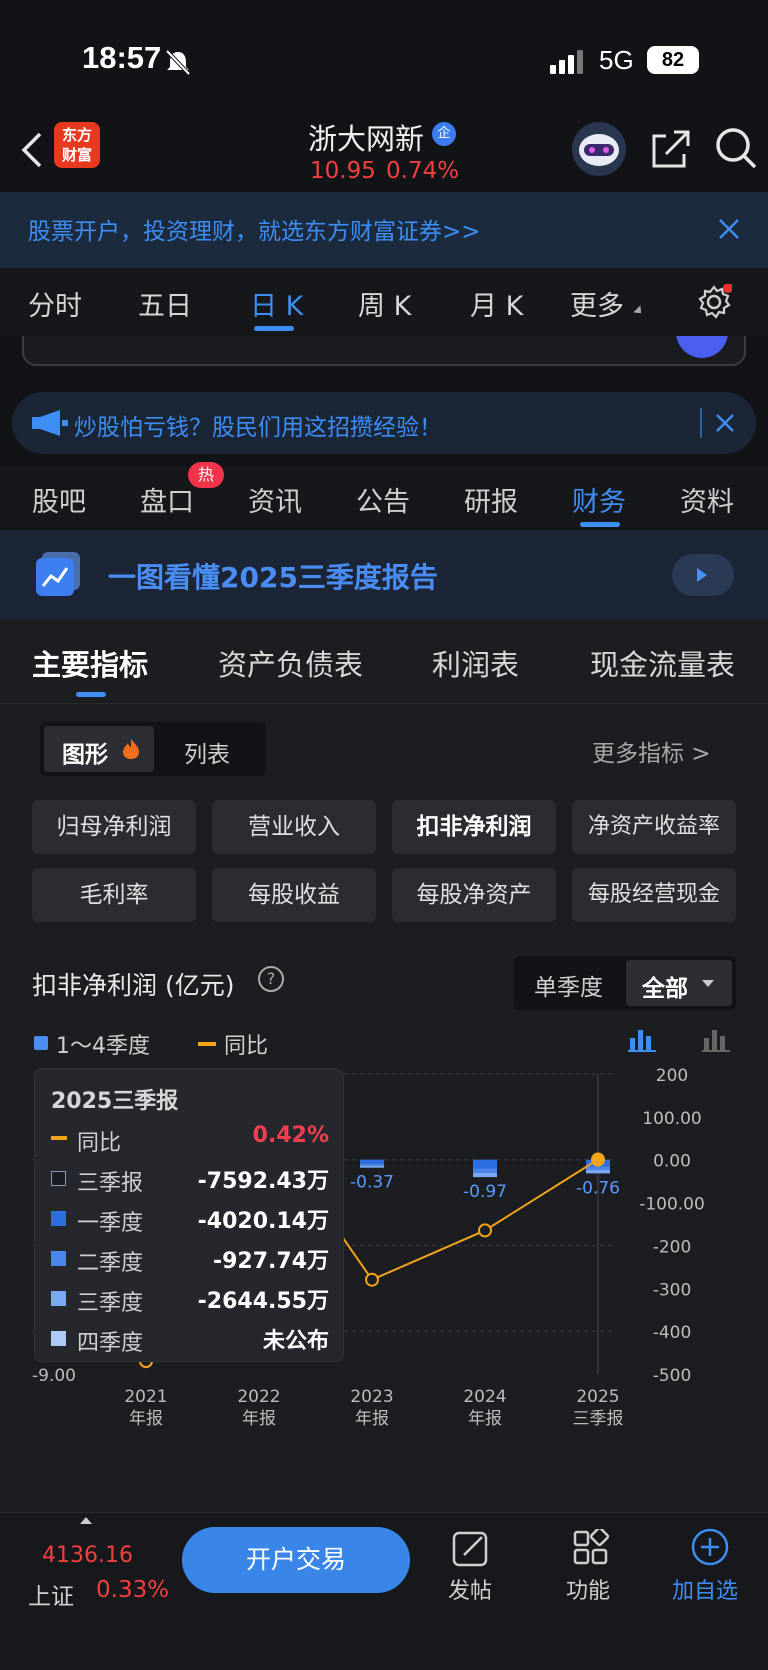  I want to click on stacked-bar-chart-icon, so click(643, 1039).